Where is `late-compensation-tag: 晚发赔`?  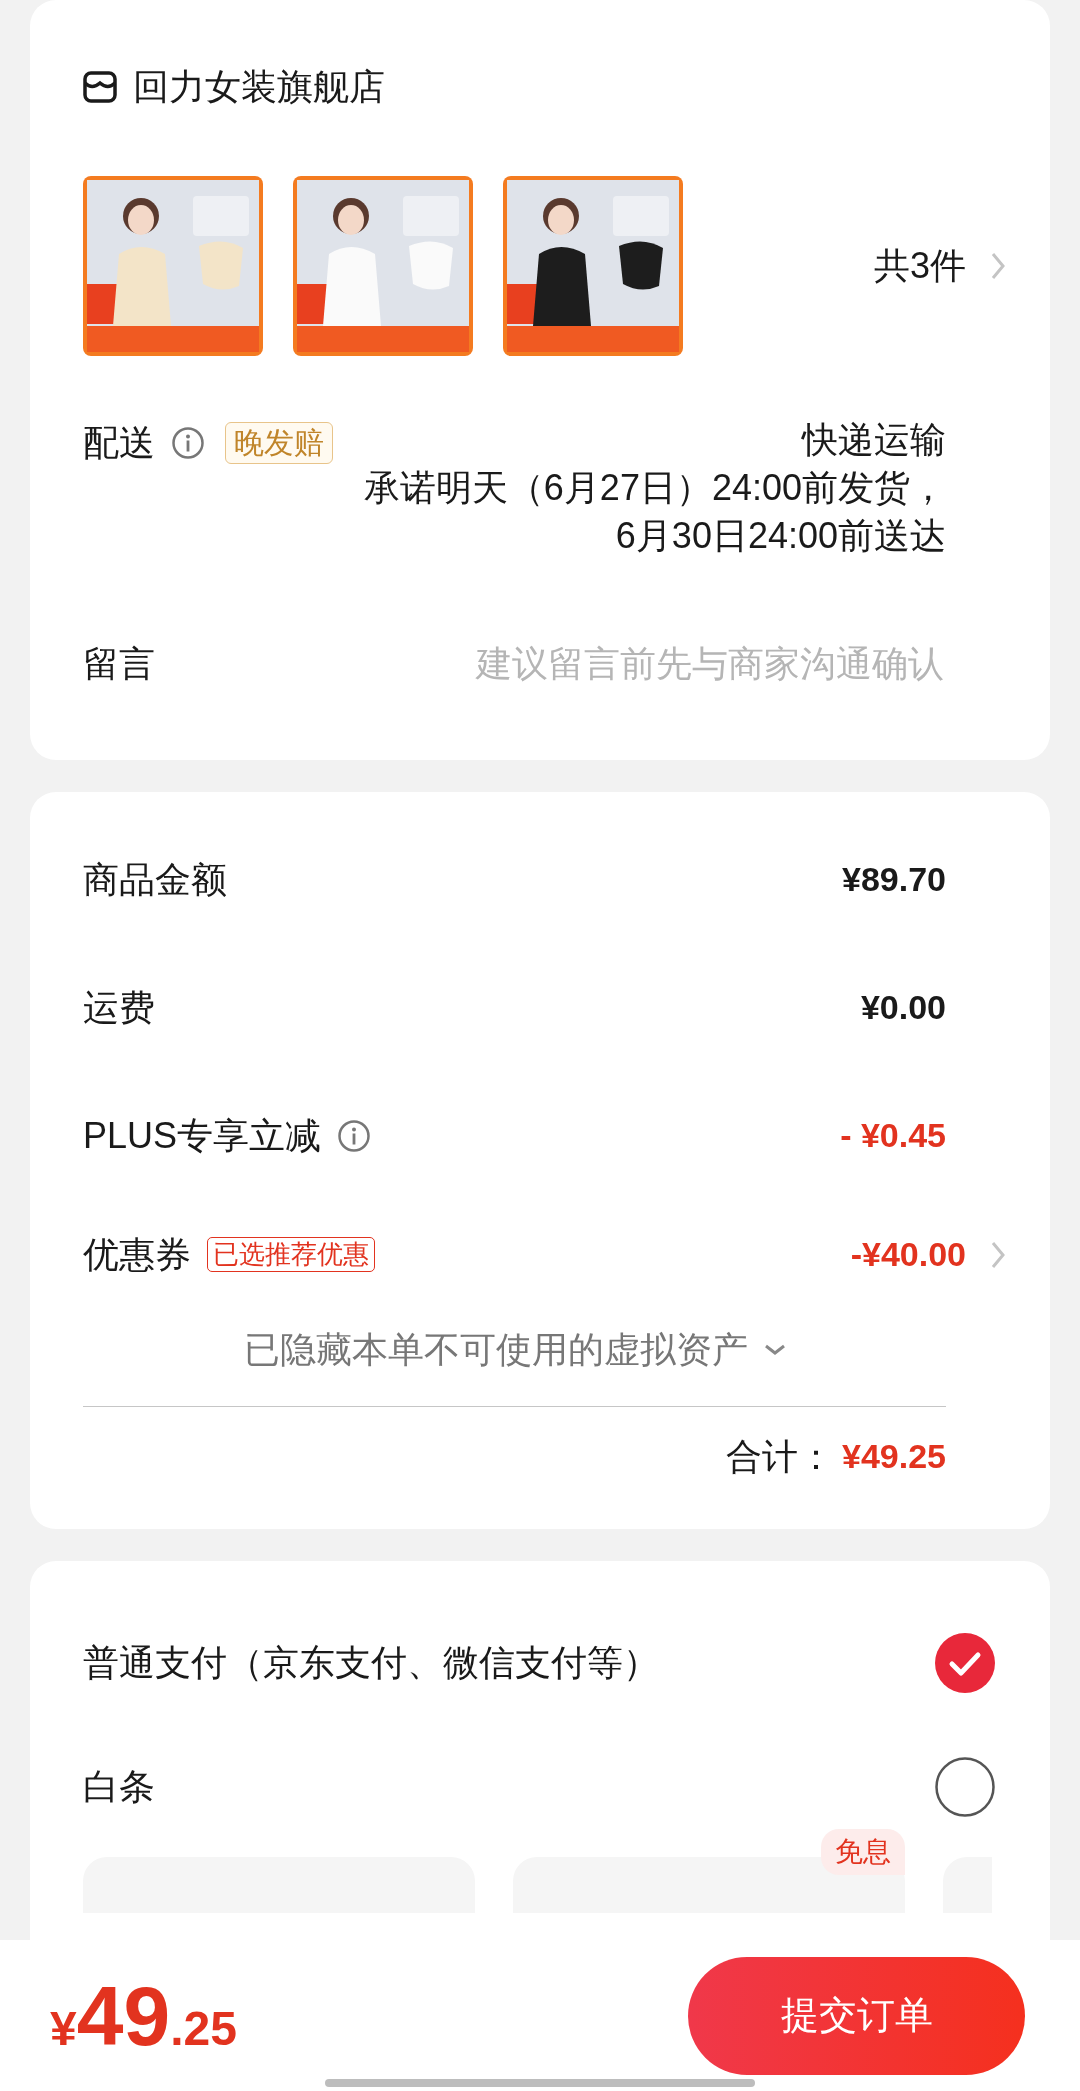
late-compensation-tag: 晚发赔 is located at coordinates (279, 443).